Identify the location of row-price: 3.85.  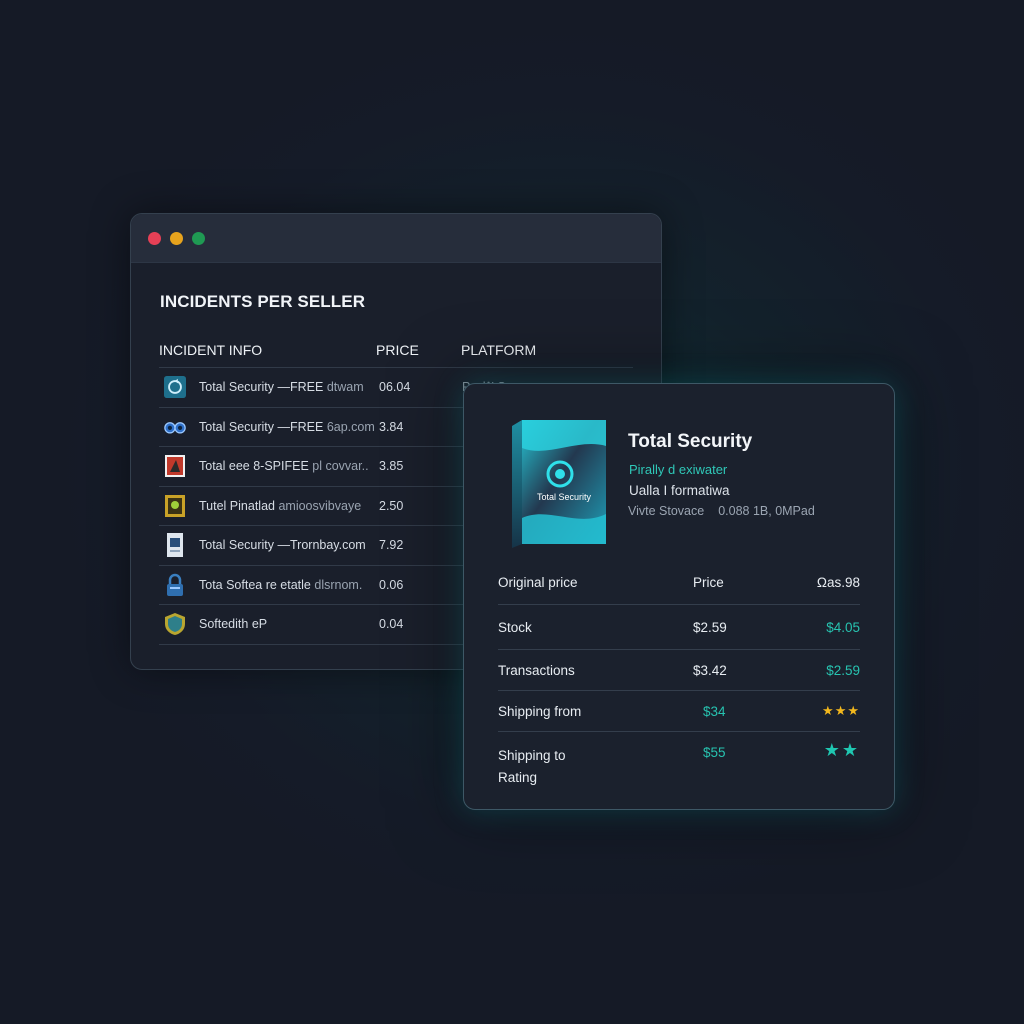
(391, 466).